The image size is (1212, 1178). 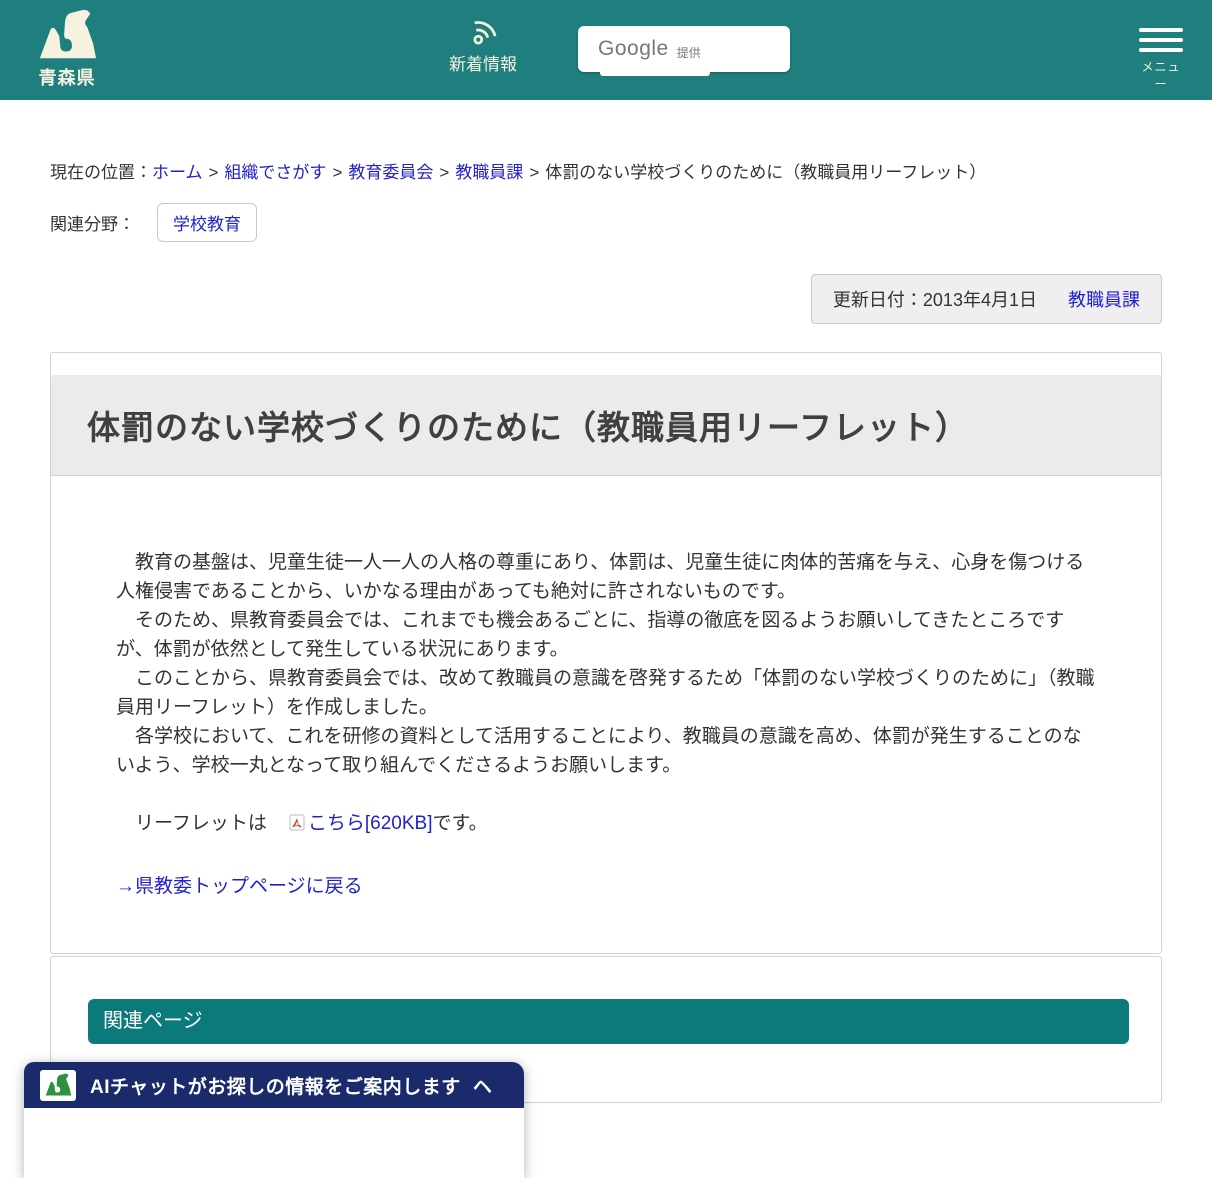 What do you see at coordinates (67, 35) in the screenshot?
I see `aomori-logo-icon` at bounding box center [67, 35].